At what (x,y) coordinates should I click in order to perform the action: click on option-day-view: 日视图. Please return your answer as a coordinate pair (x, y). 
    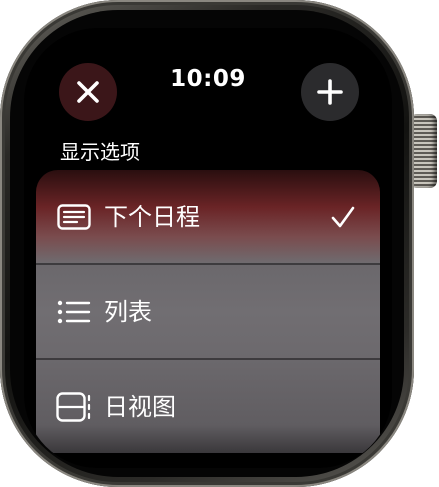
    Looking at the image, I should click on (208, 406).